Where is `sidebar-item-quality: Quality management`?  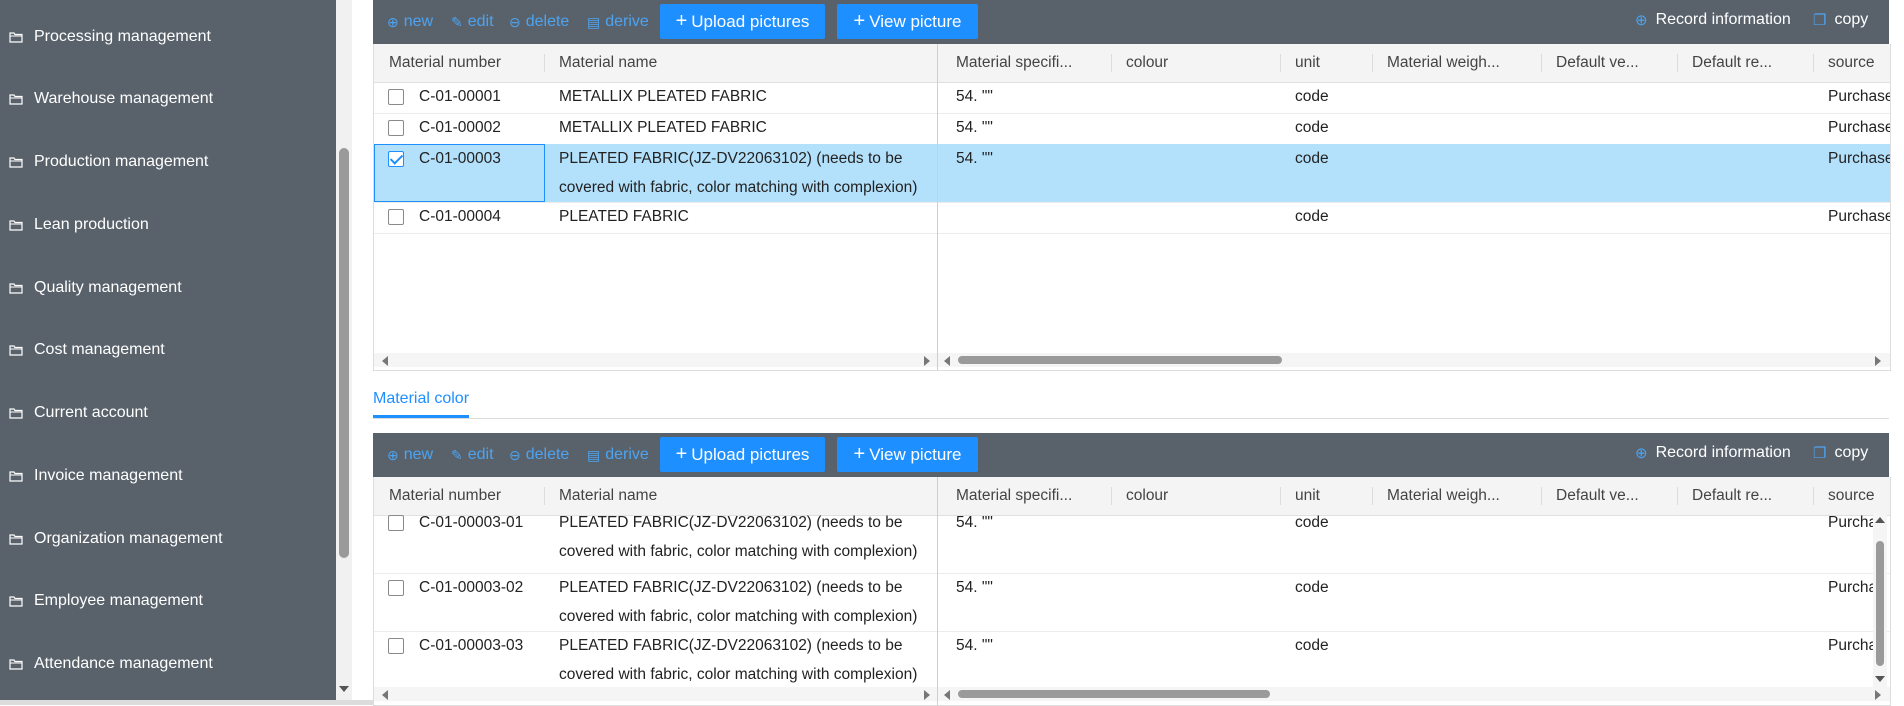 sidebar-item-quality: Quality management is located at coordinates (168, 288).